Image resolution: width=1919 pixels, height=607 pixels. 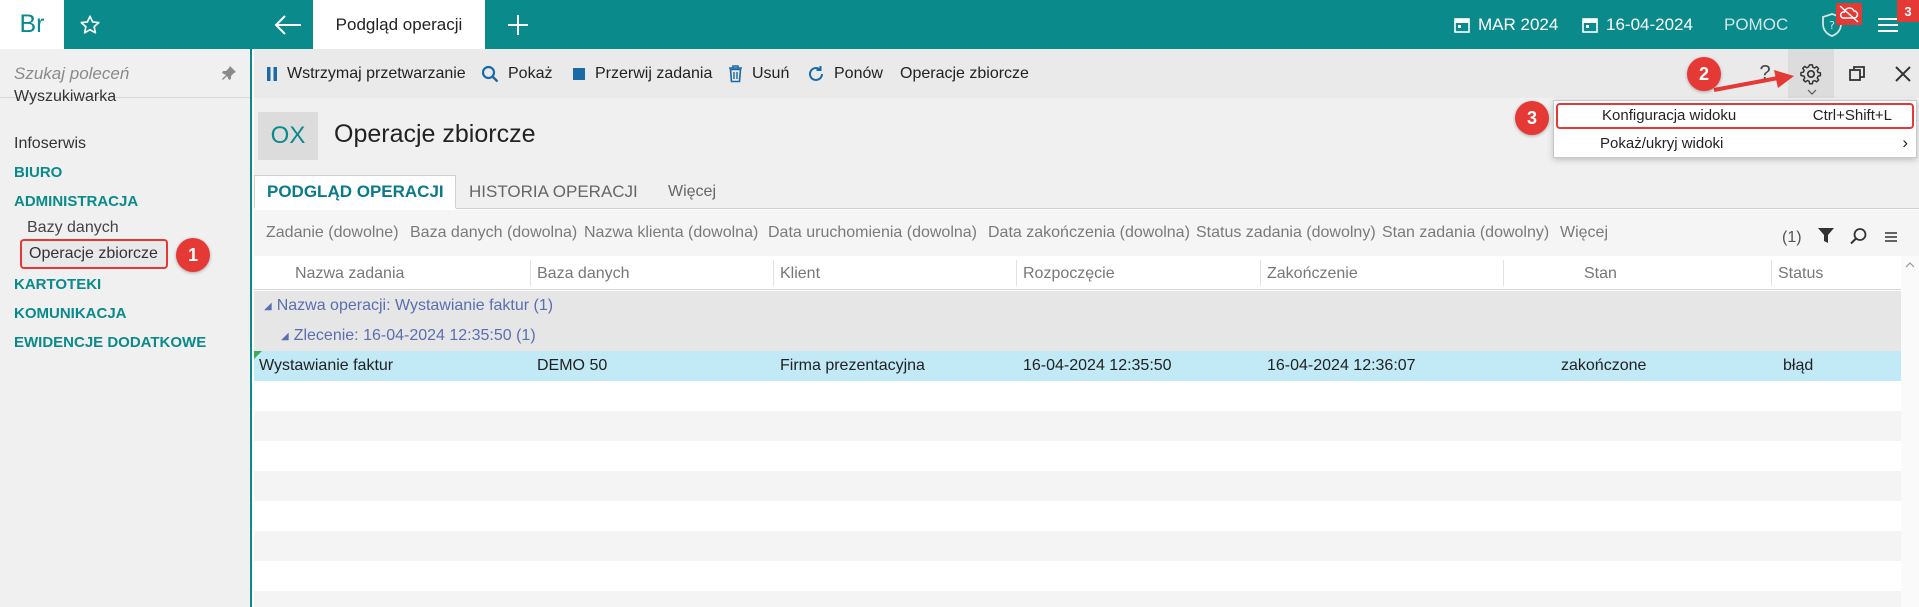 I want to click on stop-label: Przerwij zadania, so click(x=654, y=73).